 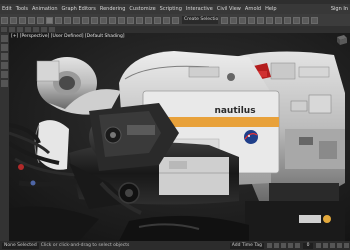 I want to click on menu-rendering: Rendering, so click(x=113, y=9).